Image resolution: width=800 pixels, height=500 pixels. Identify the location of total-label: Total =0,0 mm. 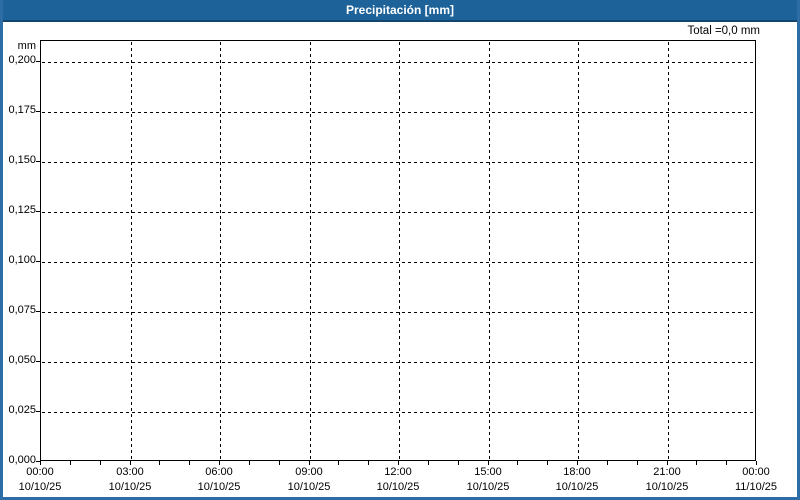
(723, 31).